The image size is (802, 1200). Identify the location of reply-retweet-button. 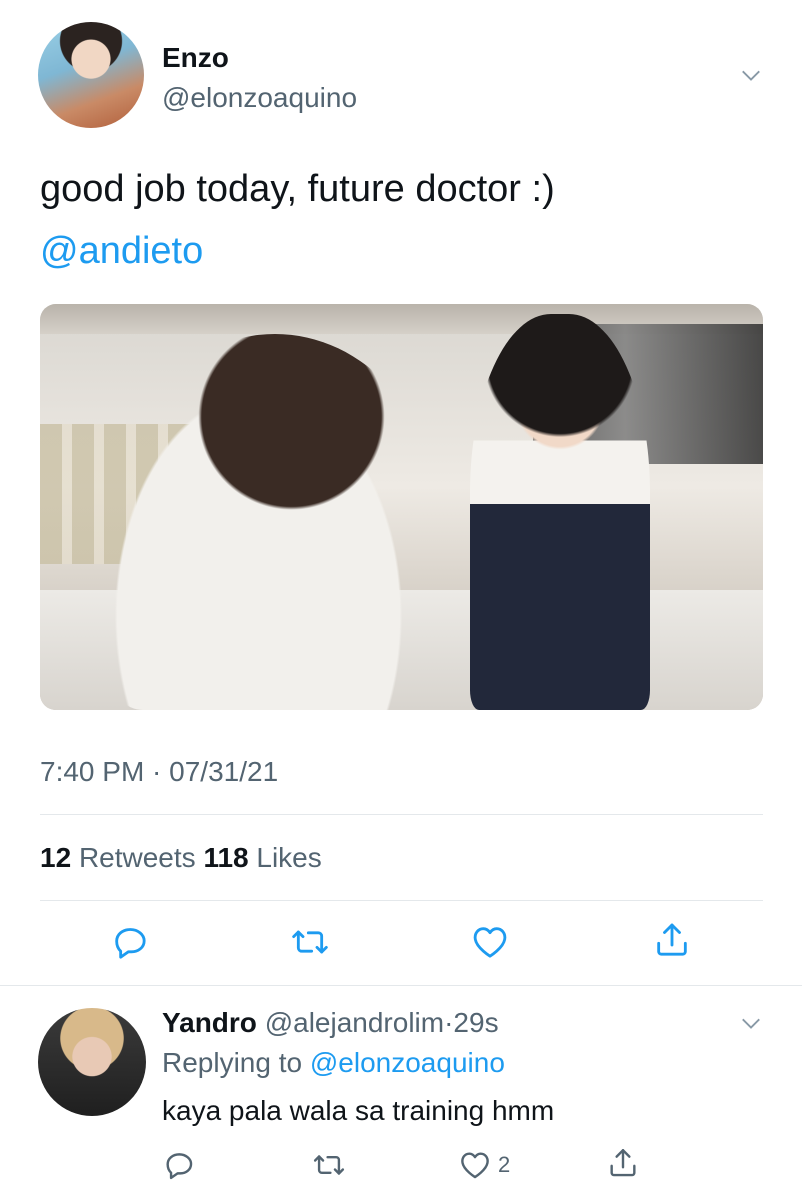
(329, 1165).